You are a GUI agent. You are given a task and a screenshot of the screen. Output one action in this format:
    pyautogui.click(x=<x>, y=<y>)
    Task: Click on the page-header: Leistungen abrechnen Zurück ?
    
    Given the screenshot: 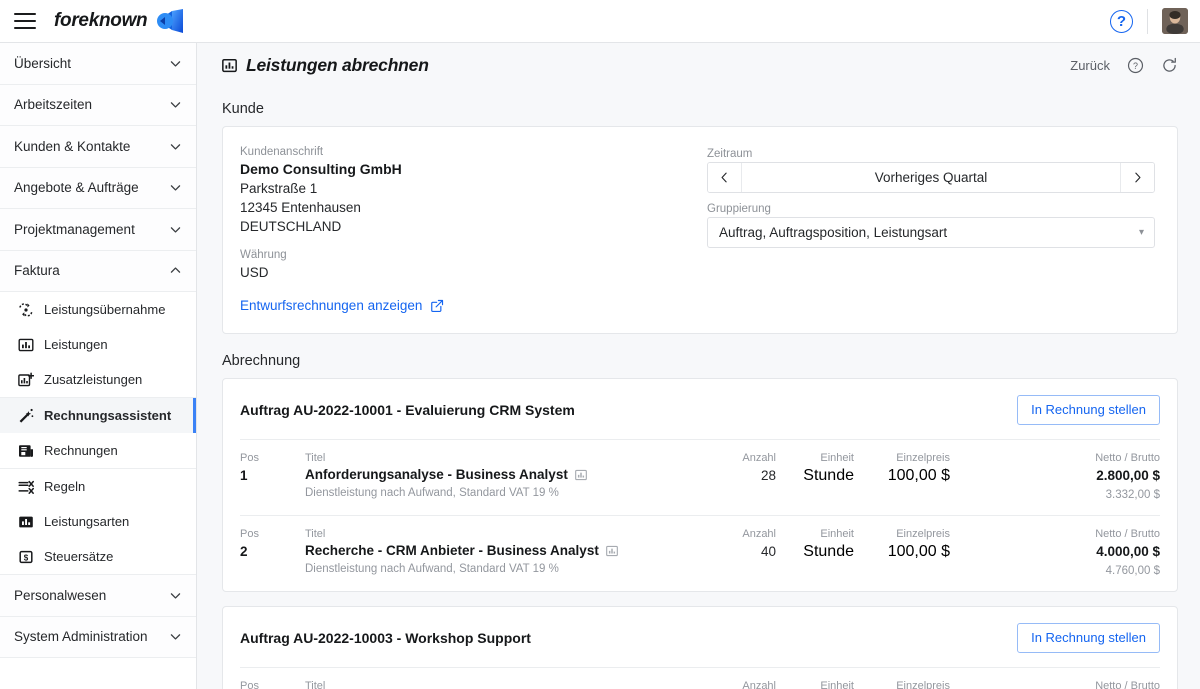 What is the action you would take?
    pyautogui.click(x=698, y=65)
    